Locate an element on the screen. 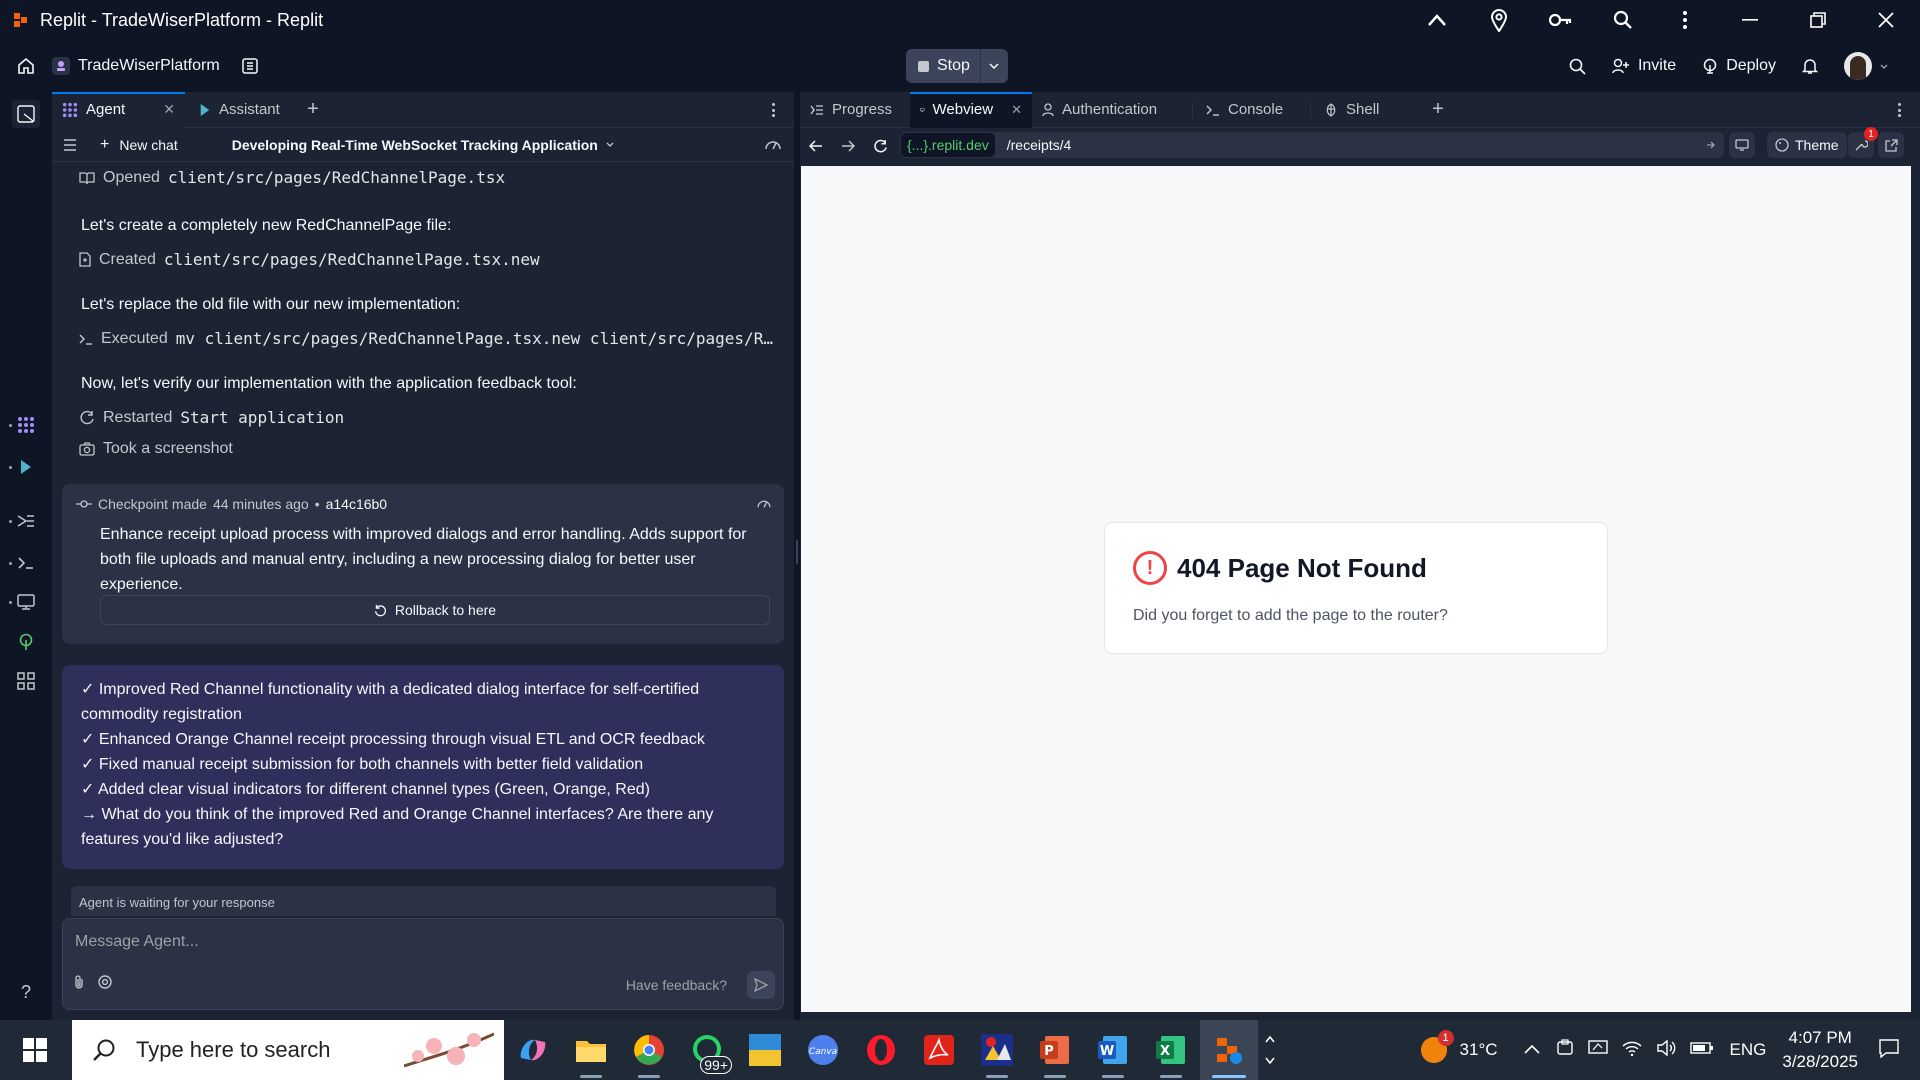 Image resolution: width=1920 pixels, height=1080 pixels. location-pin-icon is located at coordinates (1499, 20).